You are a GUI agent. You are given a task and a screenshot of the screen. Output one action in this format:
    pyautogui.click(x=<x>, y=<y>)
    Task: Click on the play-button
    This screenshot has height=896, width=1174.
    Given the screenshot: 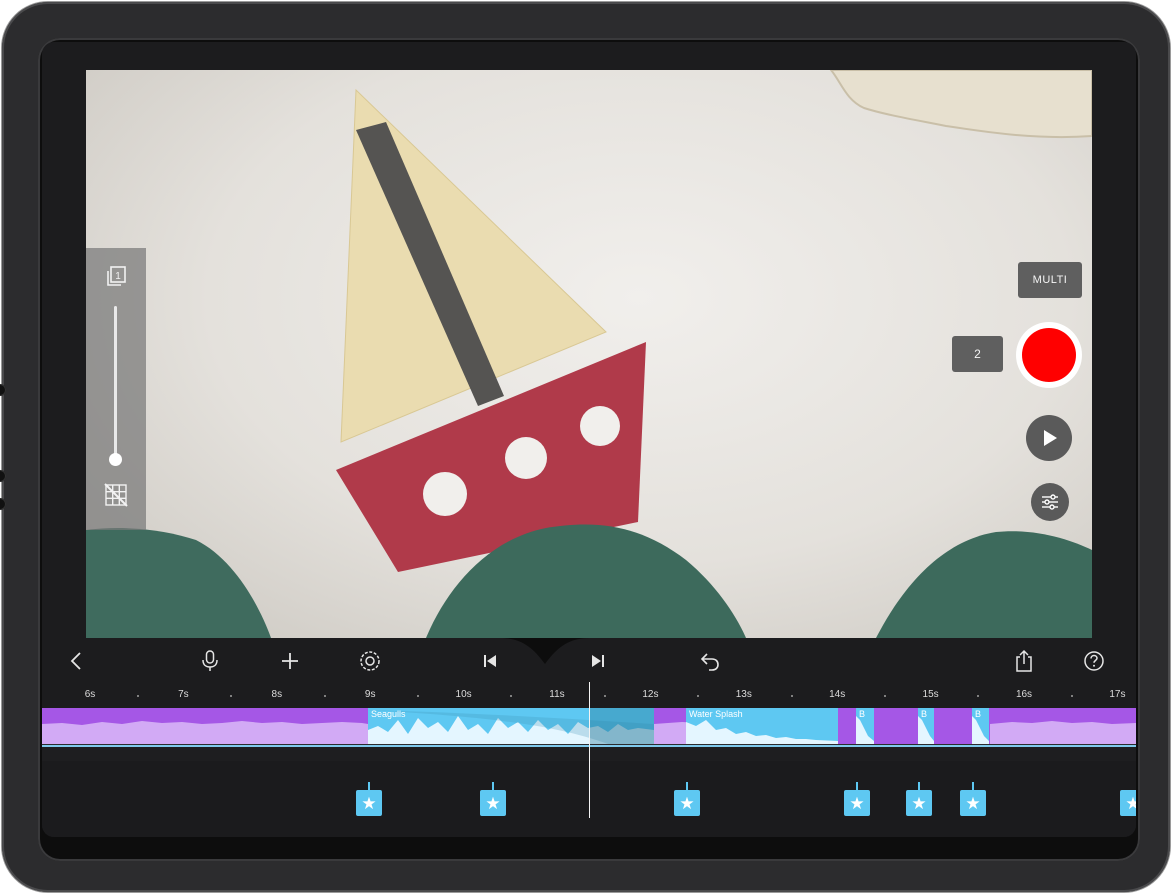 What is the action you would take?
    pyautogui.click(x=1049, y=438)
    